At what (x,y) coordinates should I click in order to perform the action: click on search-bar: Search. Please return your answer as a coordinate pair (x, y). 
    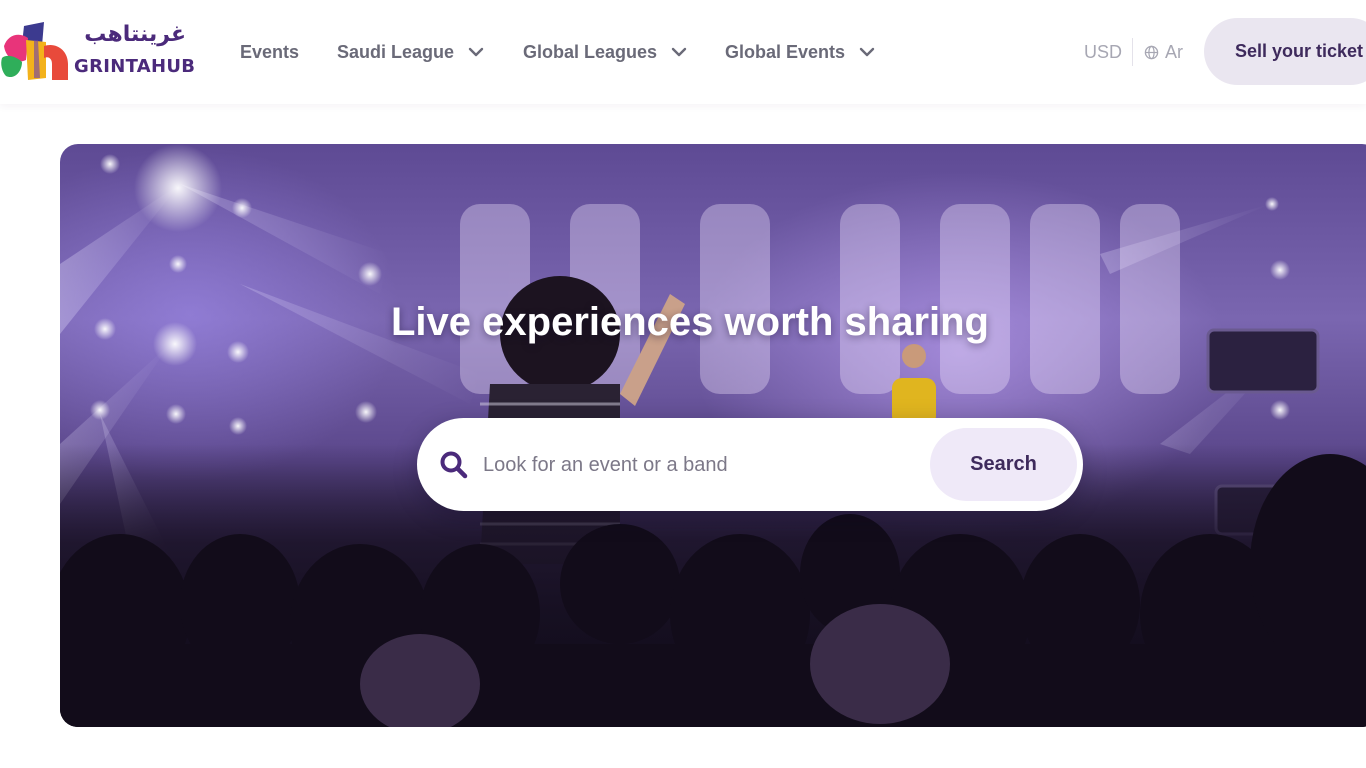
    Looking at the image, I should click on (750, 464).